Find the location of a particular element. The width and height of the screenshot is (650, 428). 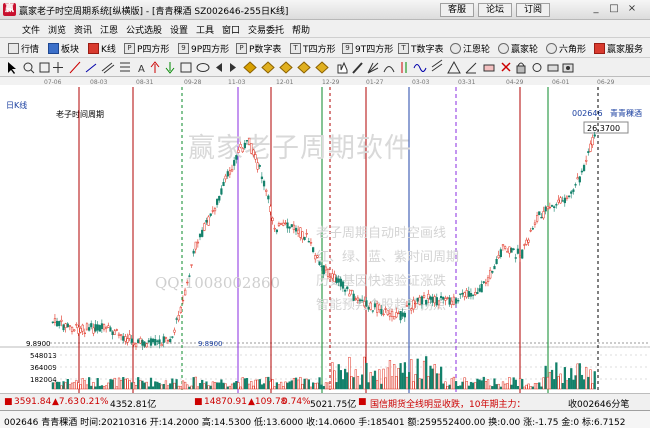

sine-icon is located at coordinates (420, 68).